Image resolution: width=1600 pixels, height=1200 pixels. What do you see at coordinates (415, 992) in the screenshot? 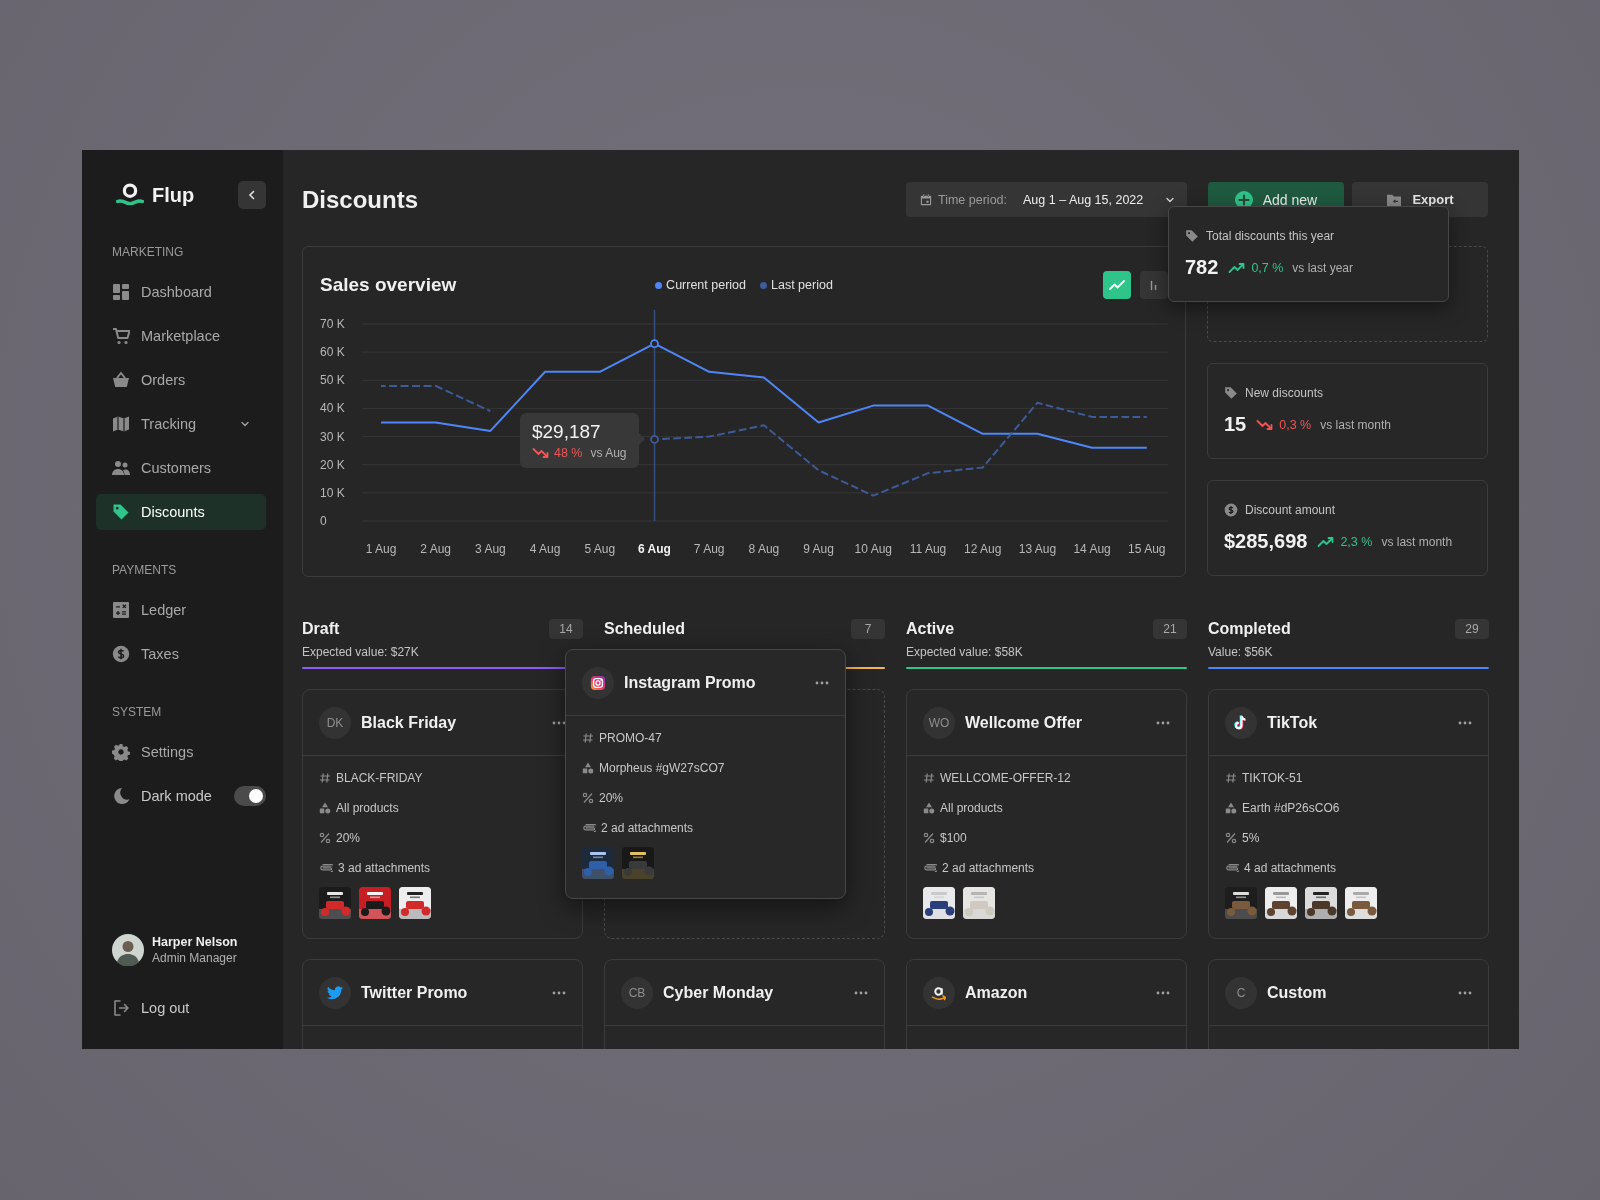
I see `card-title: Twitter Promo` at bounding box center [415, 992].